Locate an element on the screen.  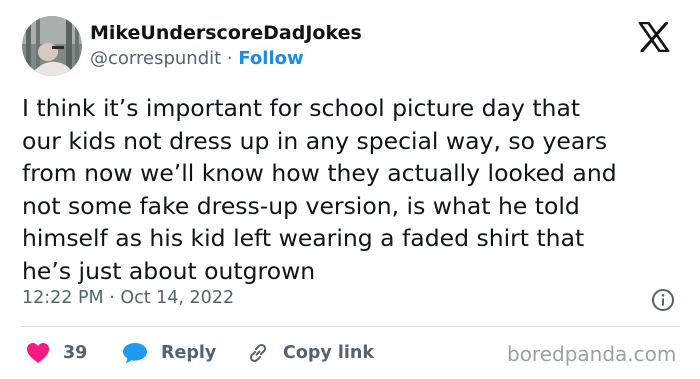
speech-bubble-icon is located at coordinates (135, 353).